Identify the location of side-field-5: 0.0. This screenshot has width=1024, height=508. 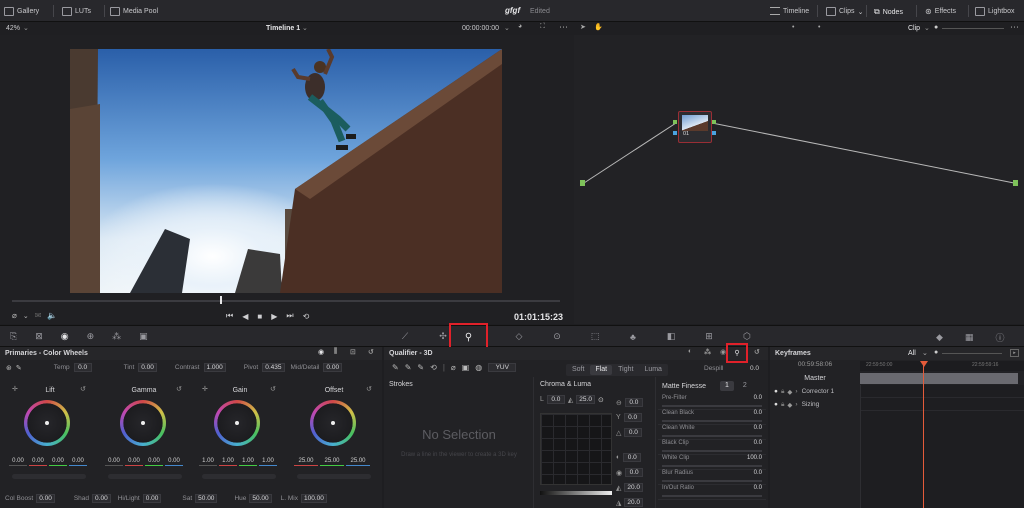
(634, 472).